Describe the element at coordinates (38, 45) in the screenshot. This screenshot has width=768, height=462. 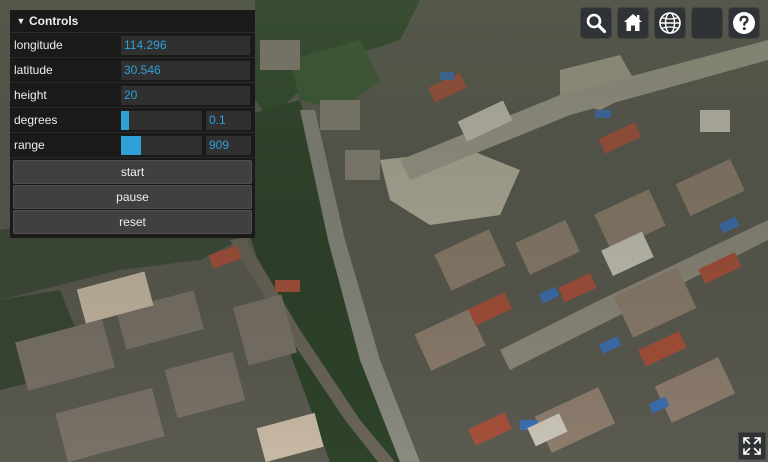
I see `longitude-label: longitude` at that location.